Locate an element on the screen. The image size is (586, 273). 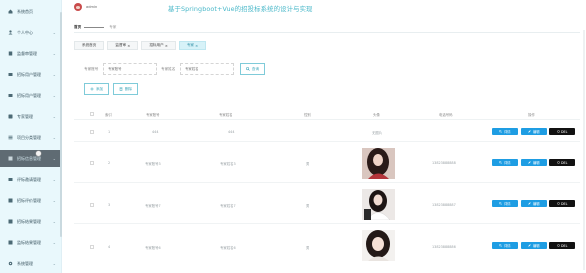
column-header-phone: 电话号码 is located at coordinates (446, 115).